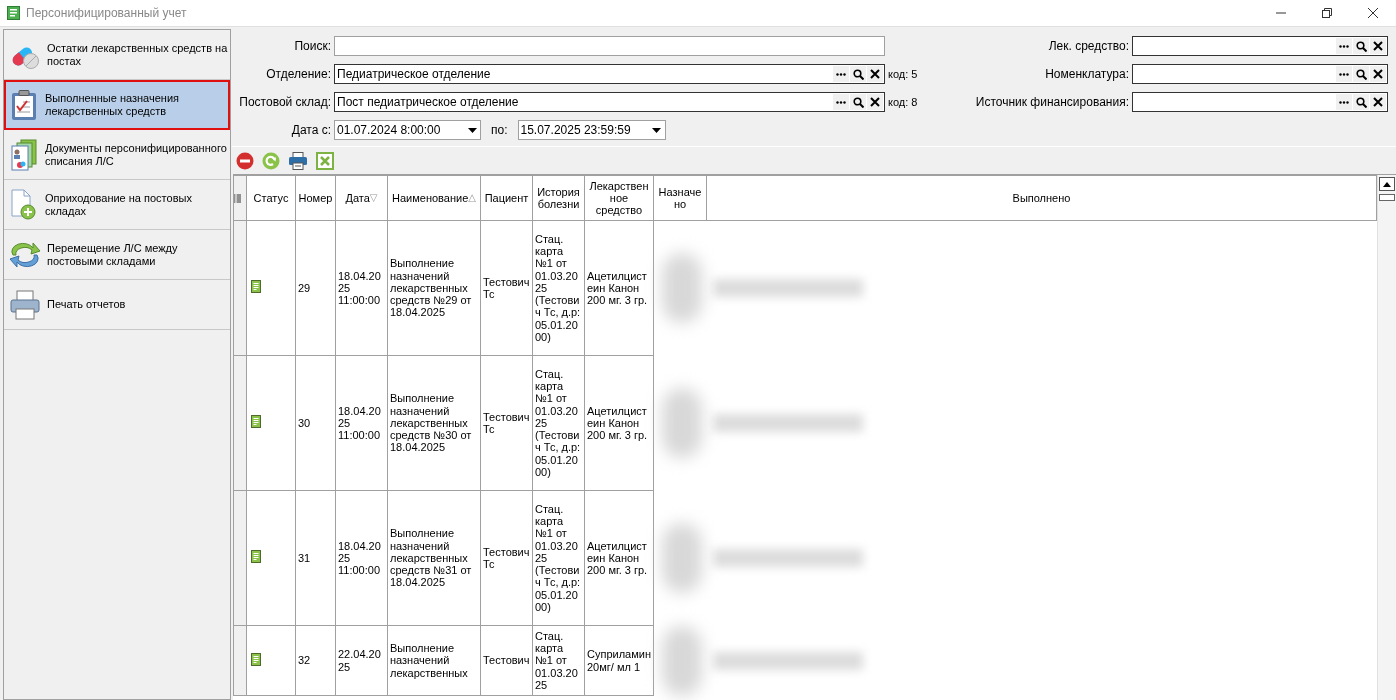 Image resolution: width=1396 pixels, height=700 pixels. What do you see at coordinates (311, 130) in the screenshot?
I see `field-label: Дата с:` at bounding box center [311, 130].